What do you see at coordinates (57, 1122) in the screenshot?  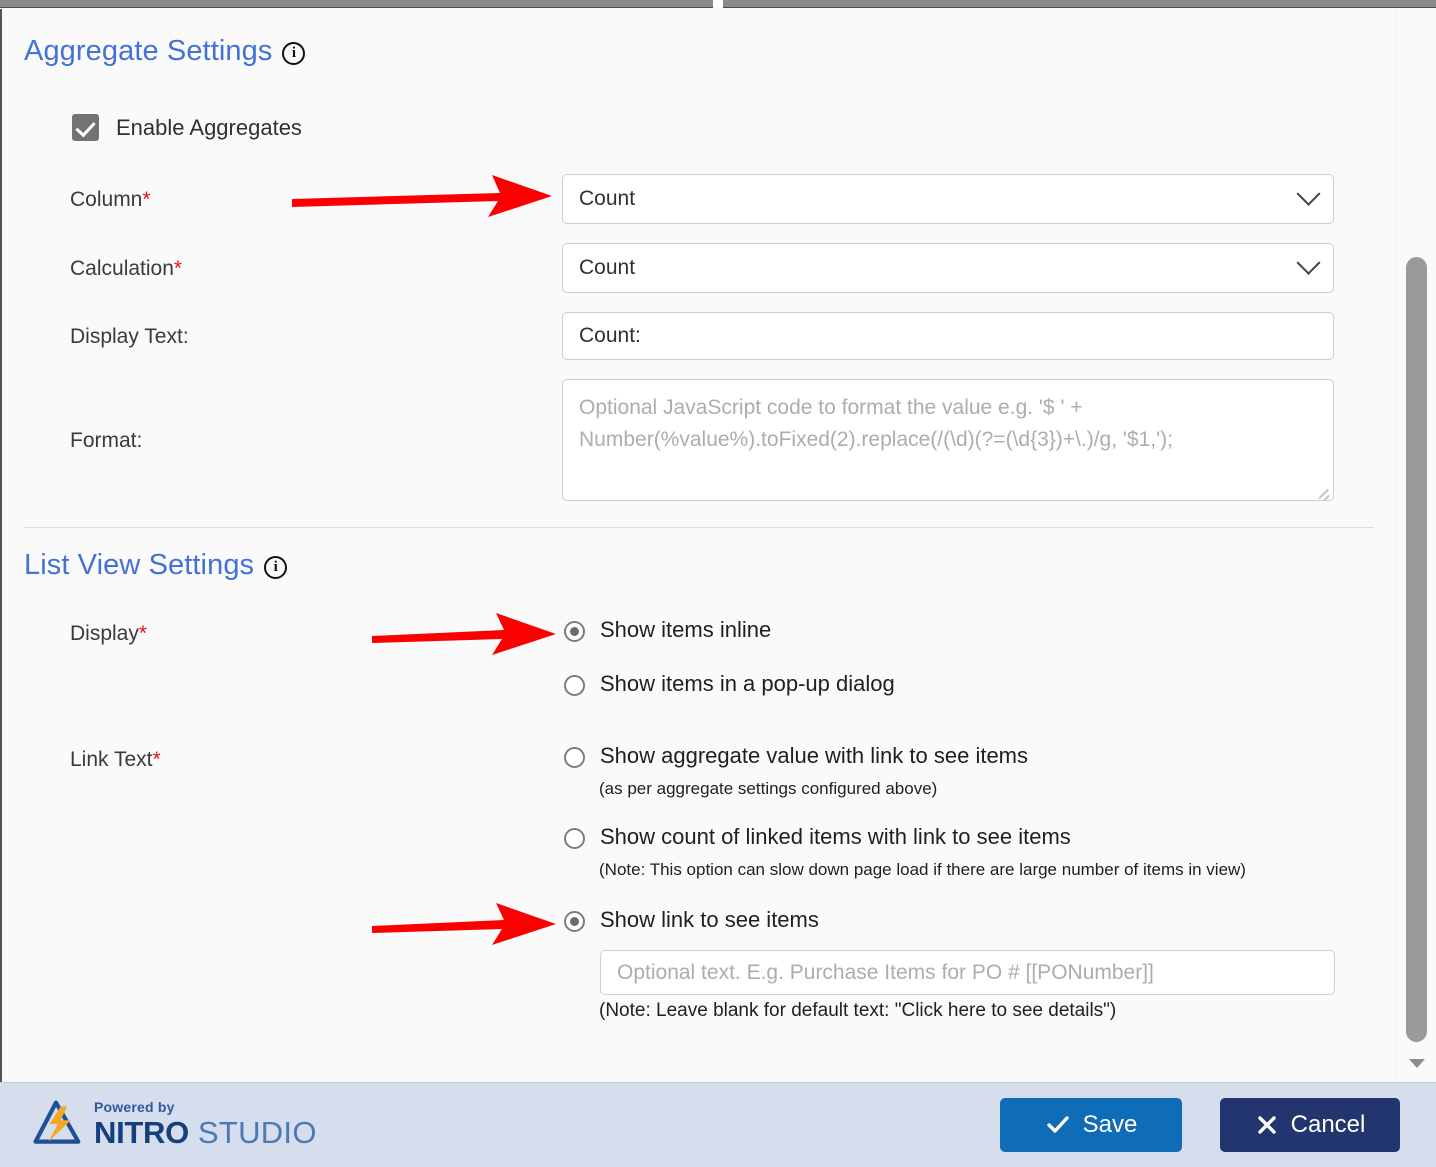 I see `nitro-logo-icon` at bounding box center [57, 1122].